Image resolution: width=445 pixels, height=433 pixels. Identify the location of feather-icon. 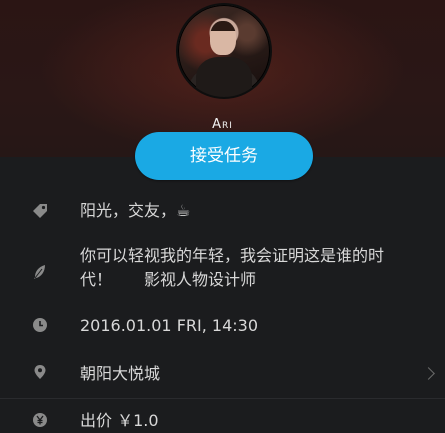
(40, 272).